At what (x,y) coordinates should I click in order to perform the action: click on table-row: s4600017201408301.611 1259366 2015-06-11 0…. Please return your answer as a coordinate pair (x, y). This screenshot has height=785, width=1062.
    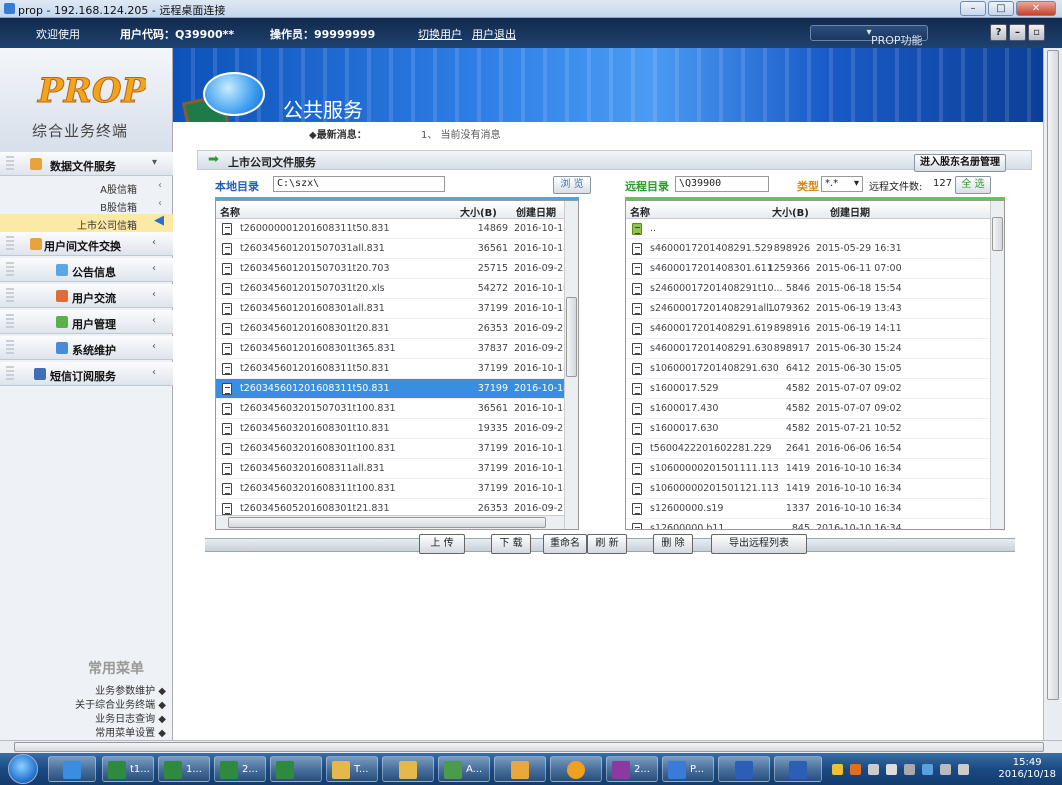
    Looking at the image, I should click on (808, 269).